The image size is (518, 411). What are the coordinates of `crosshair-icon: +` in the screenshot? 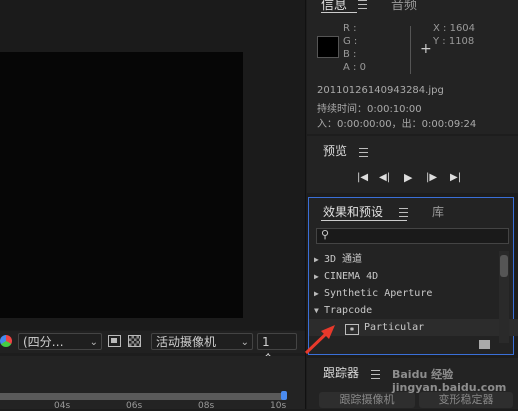 It's located at (426, 49).